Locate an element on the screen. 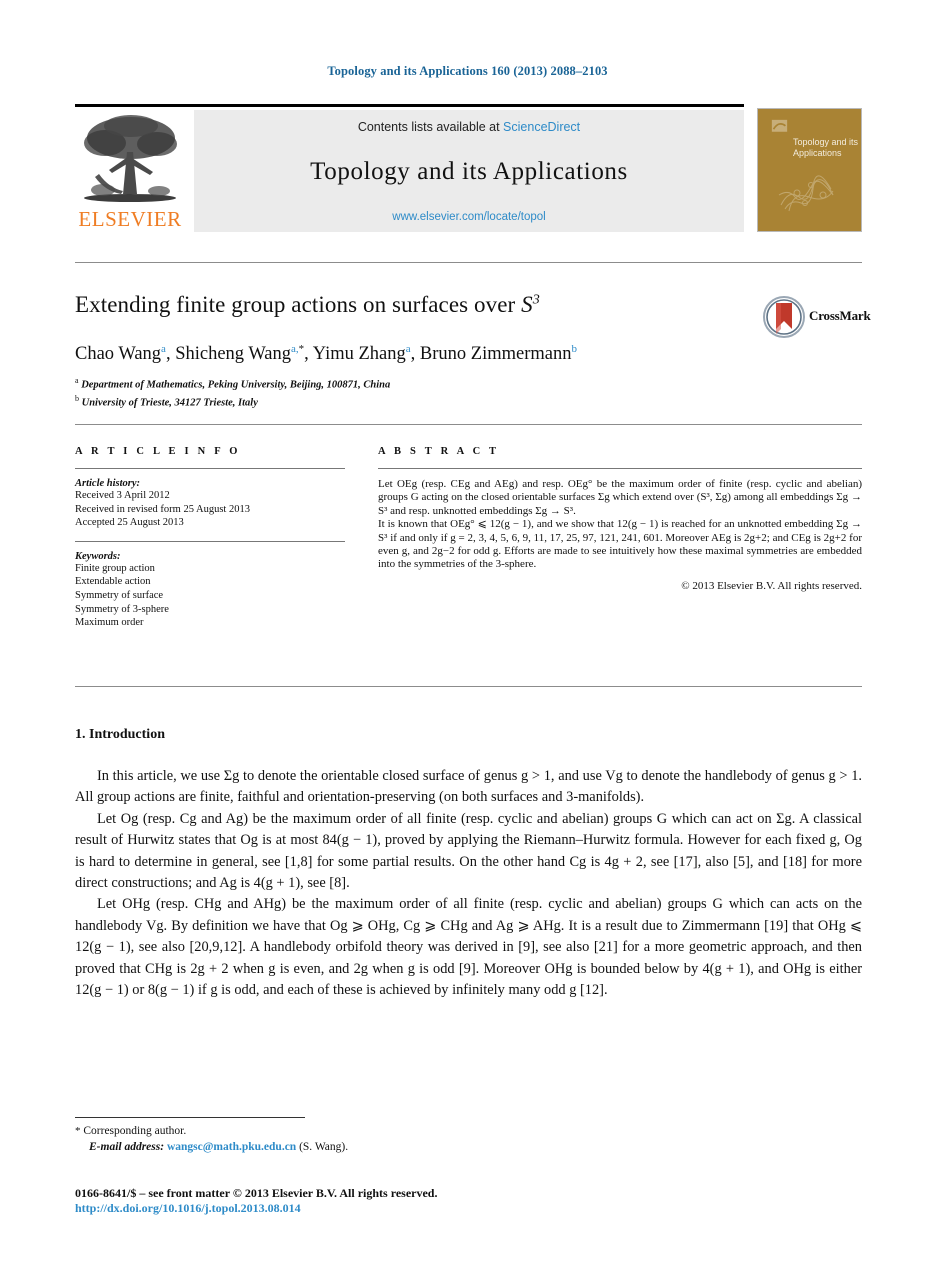  crossmark-icon is located at coordinates (784, 317).